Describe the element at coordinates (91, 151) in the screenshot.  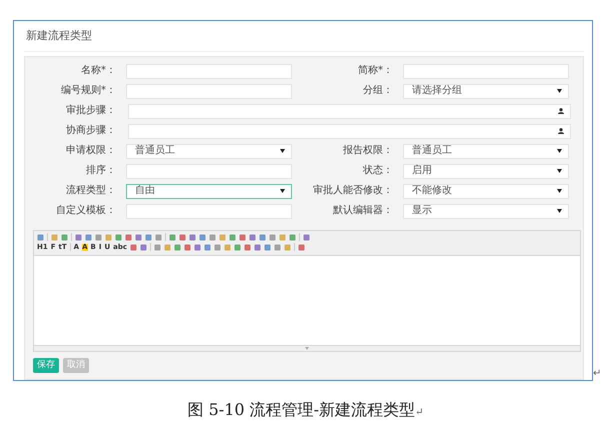
I see `field-label: 申请权限：` at that location.